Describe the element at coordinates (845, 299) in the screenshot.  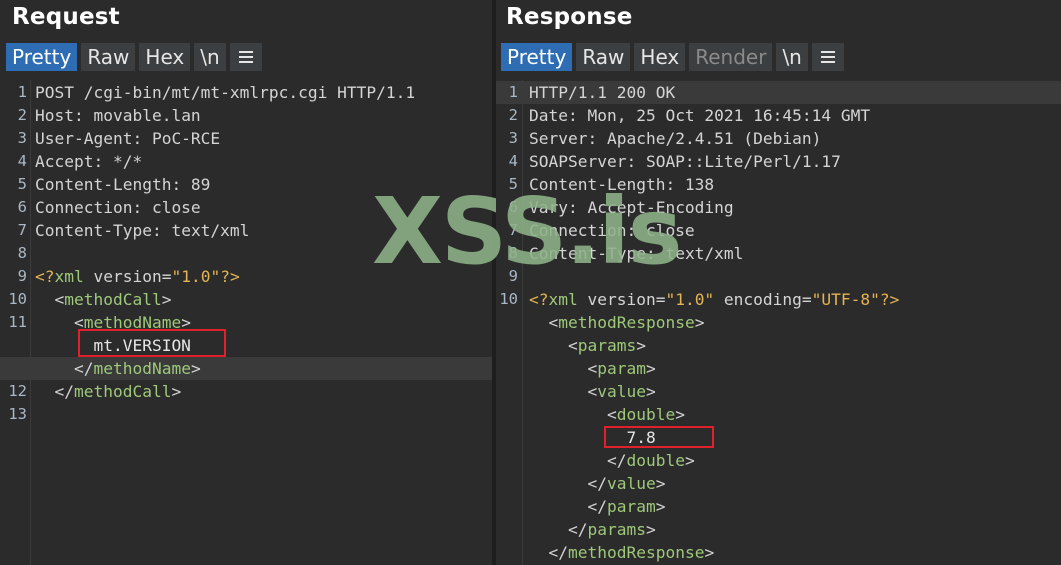
I see `xml-attr-value: "UTF-8"` at that location.